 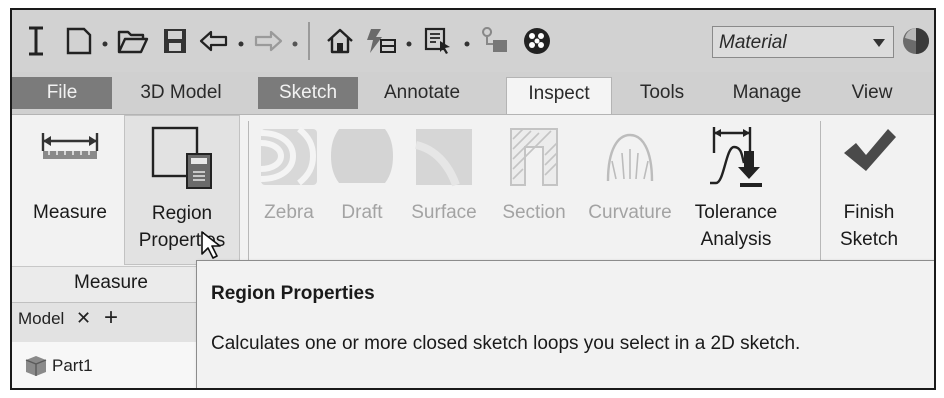 I want to click on curvature-label: Curvature, so click(x=630, y=212).